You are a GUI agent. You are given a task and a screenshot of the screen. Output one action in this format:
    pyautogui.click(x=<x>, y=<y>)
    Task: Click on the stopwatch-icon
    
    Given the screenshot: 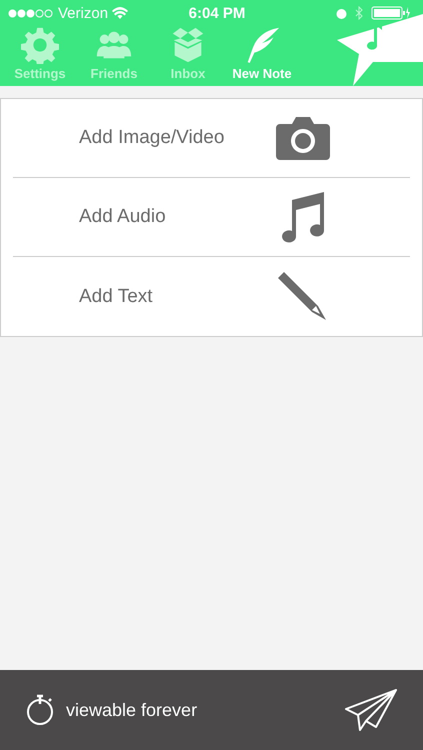 What is the action you would take?
    pyautogui.click(x=41, y=710)
    